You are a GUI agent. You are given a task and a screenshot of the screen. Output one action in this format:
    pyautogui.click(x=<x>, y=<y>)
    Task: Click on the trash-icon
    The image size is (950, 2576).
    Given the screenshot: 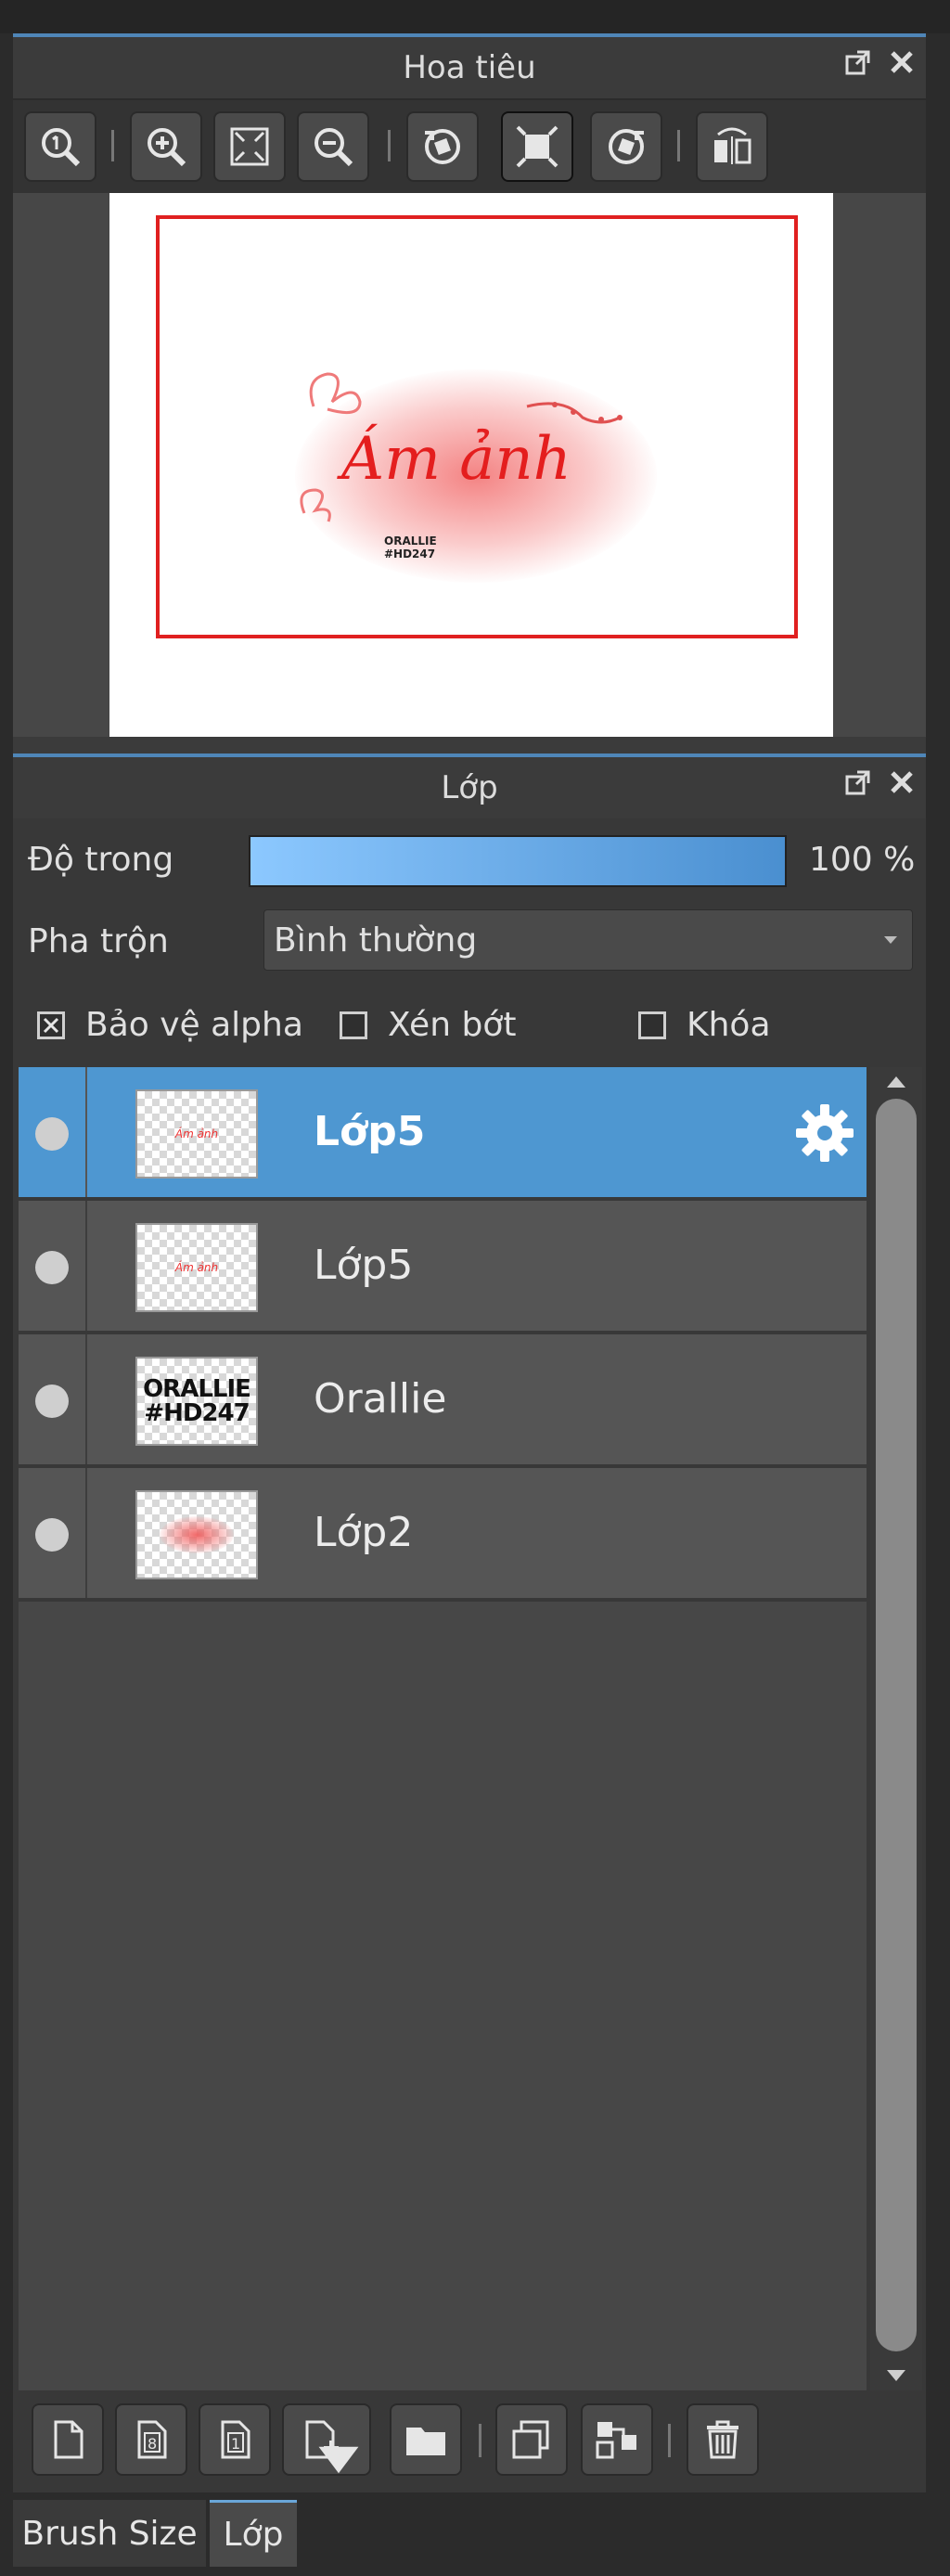 What is the action you would take?
    pyautogui.click(x=722, y=2439)
    